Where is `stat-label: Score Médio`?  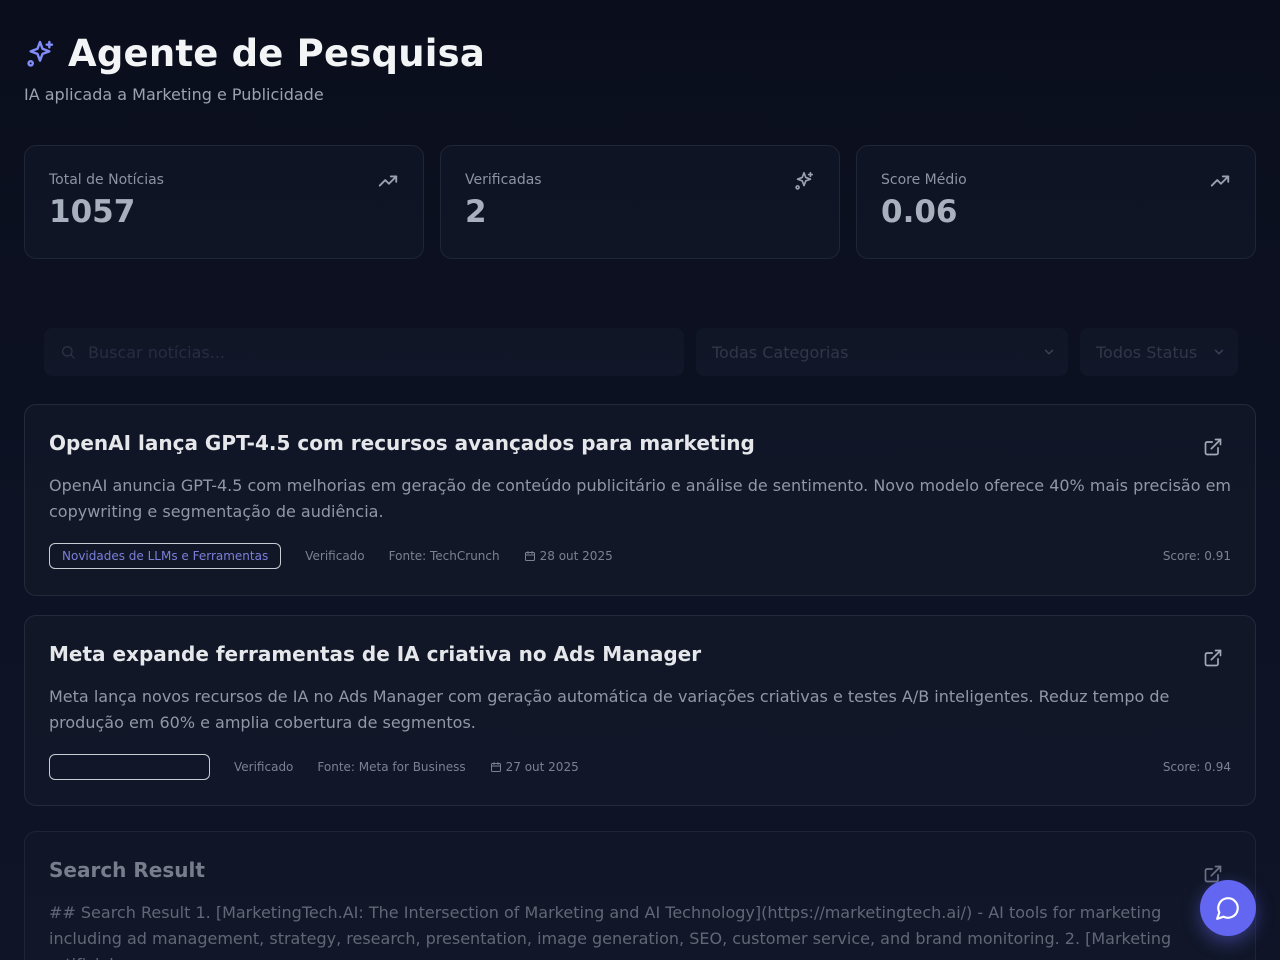 stat-label: Score Médio is located at coordinates (924, 180).